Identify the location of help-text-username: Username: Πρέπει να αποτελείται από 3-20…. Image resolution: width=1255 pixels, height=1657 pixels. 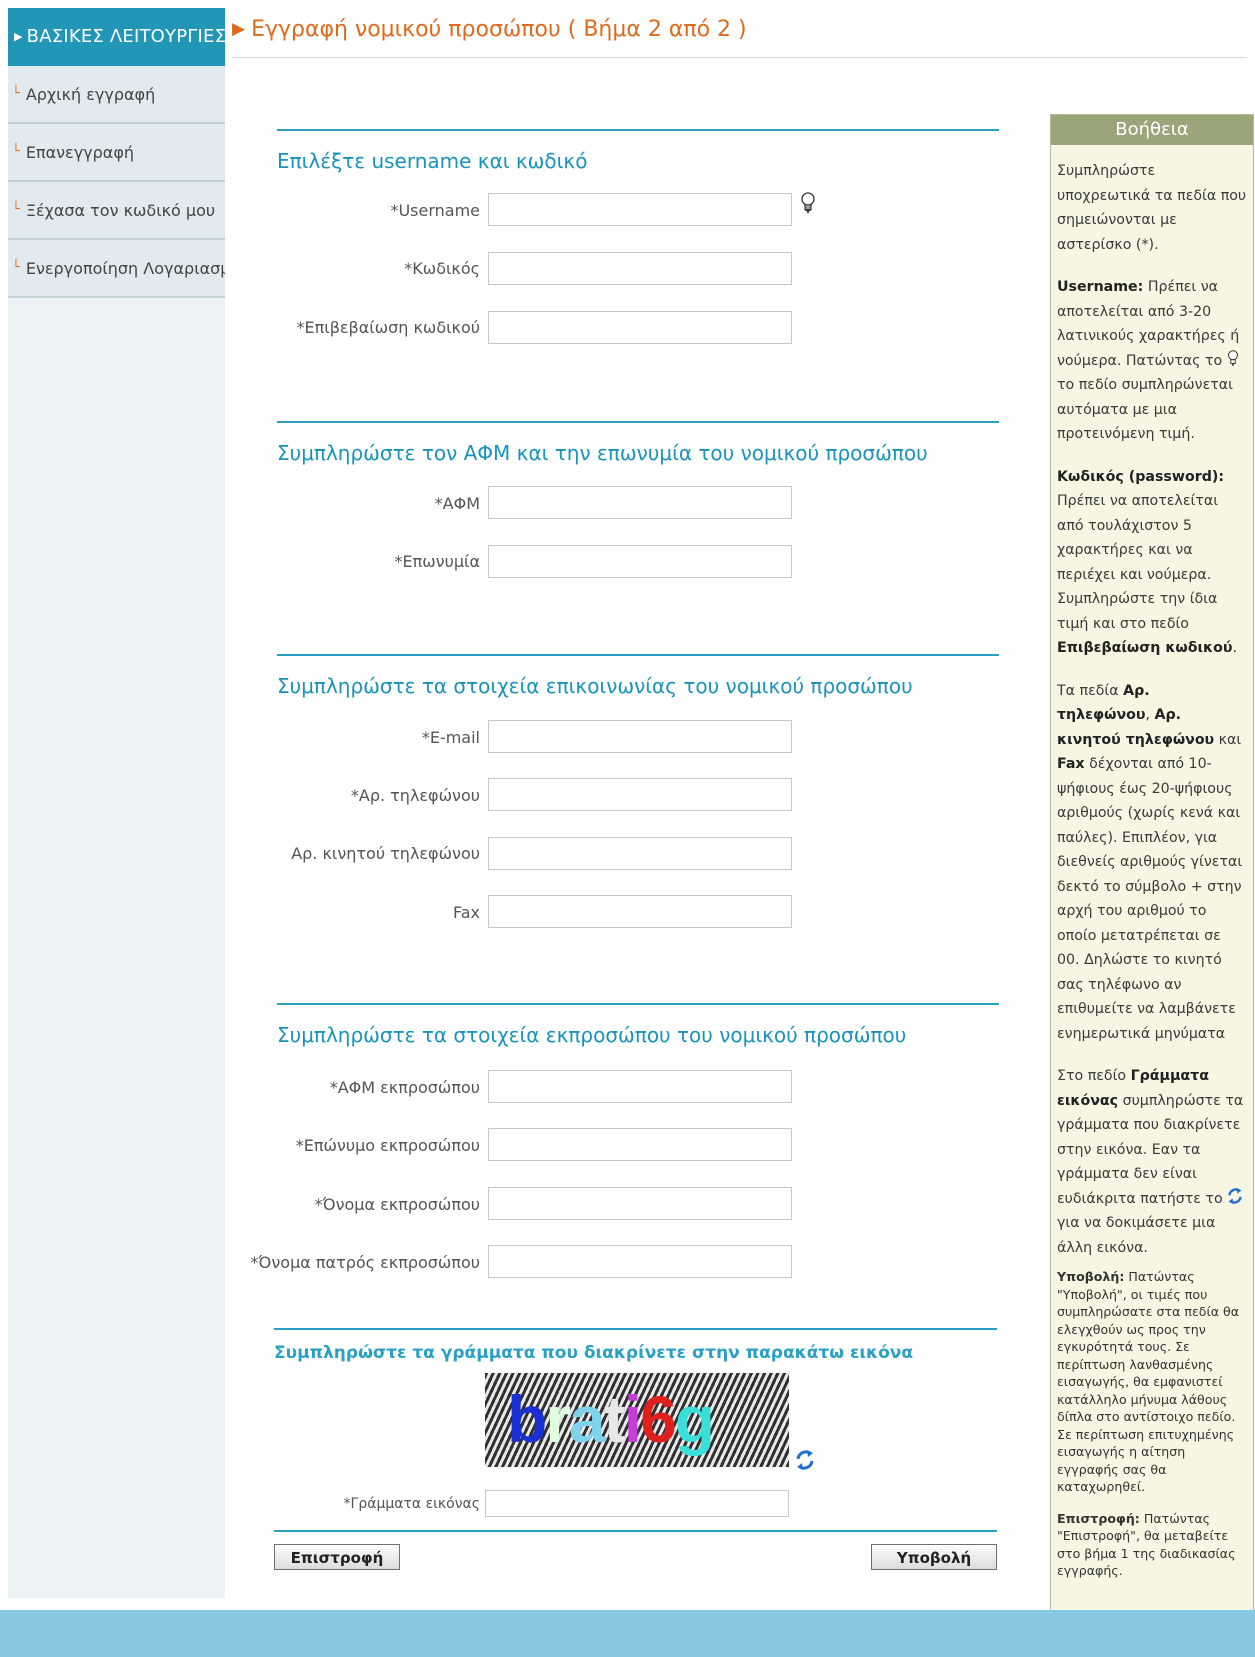
(1152, 361).